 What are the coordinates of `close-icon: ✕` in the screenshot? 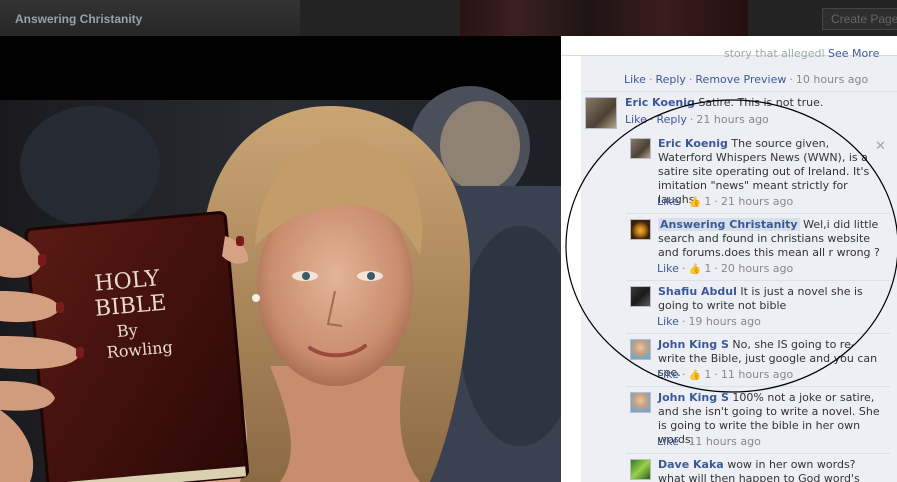 It's located at (880, 146).